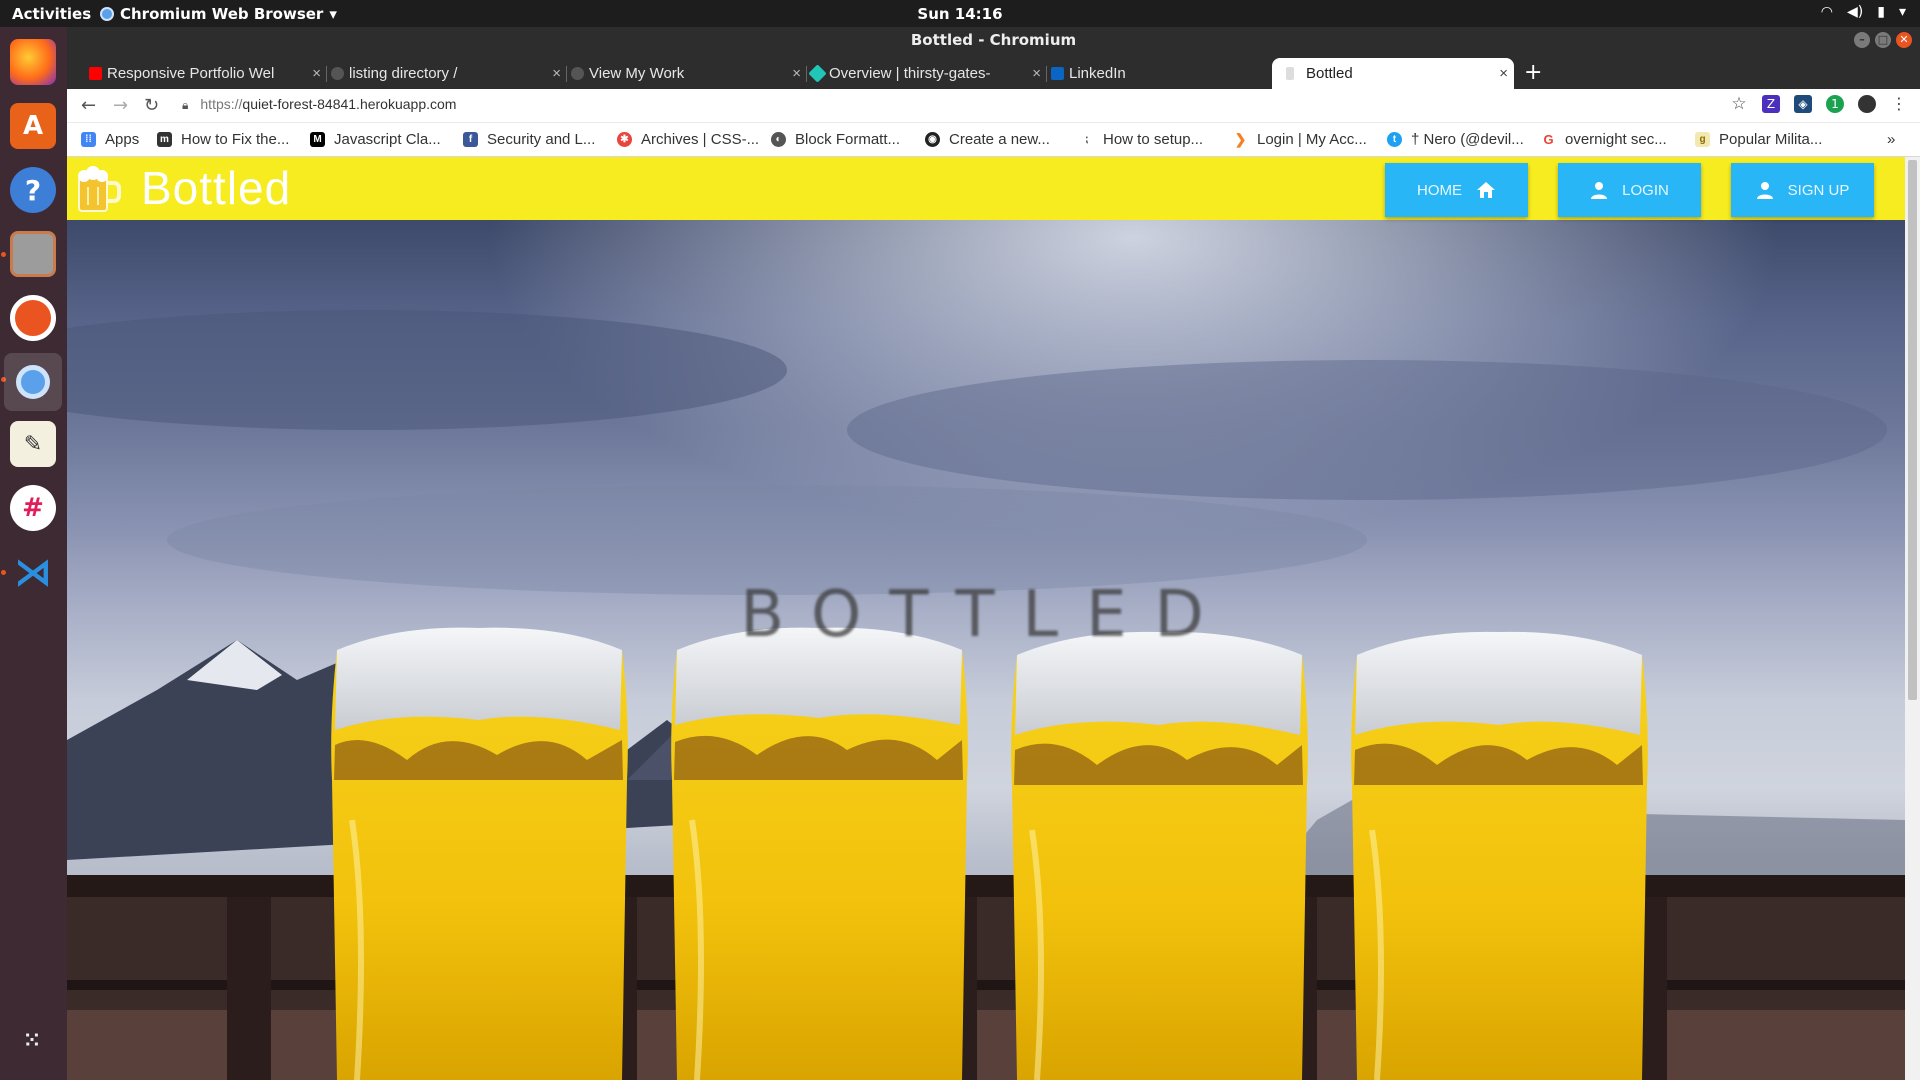 The width and height of the screenshot is (1920, 1080). I want to click on google-icon: G, so click(1548, 139).